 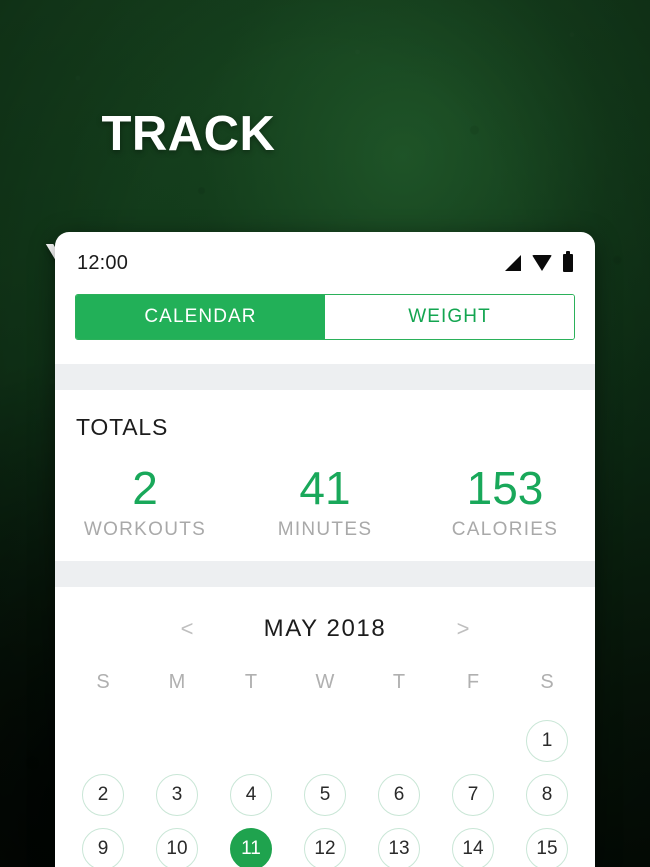 I want to click on calendar-day-cell: 12, so click(x=325, y=844).